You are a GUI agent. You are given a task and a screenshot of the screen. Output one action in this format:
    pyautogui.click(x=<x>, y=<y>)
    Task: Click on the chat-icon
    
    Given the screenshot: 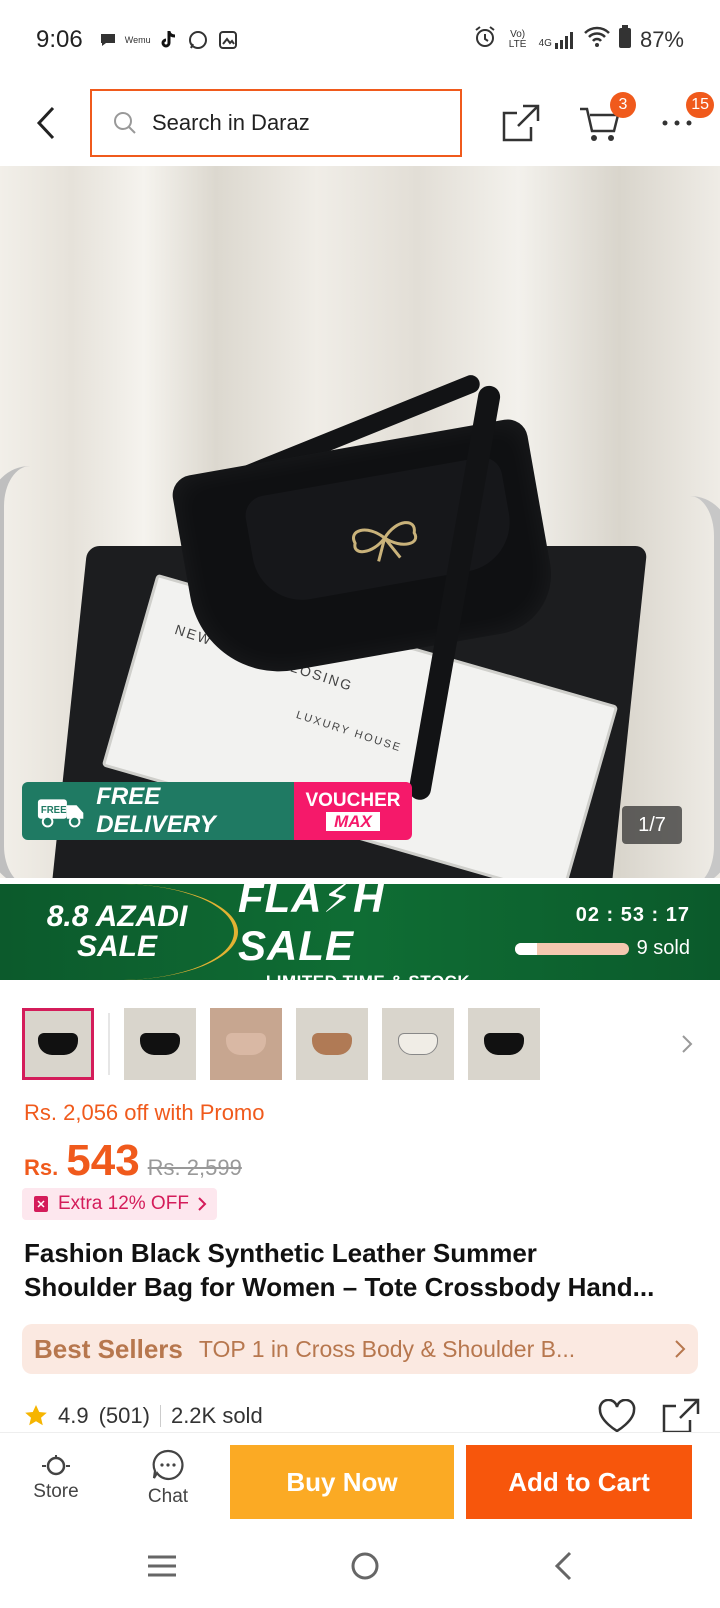 What is the action you would take?
    pyautogui.click(x=168, y=1464)
    